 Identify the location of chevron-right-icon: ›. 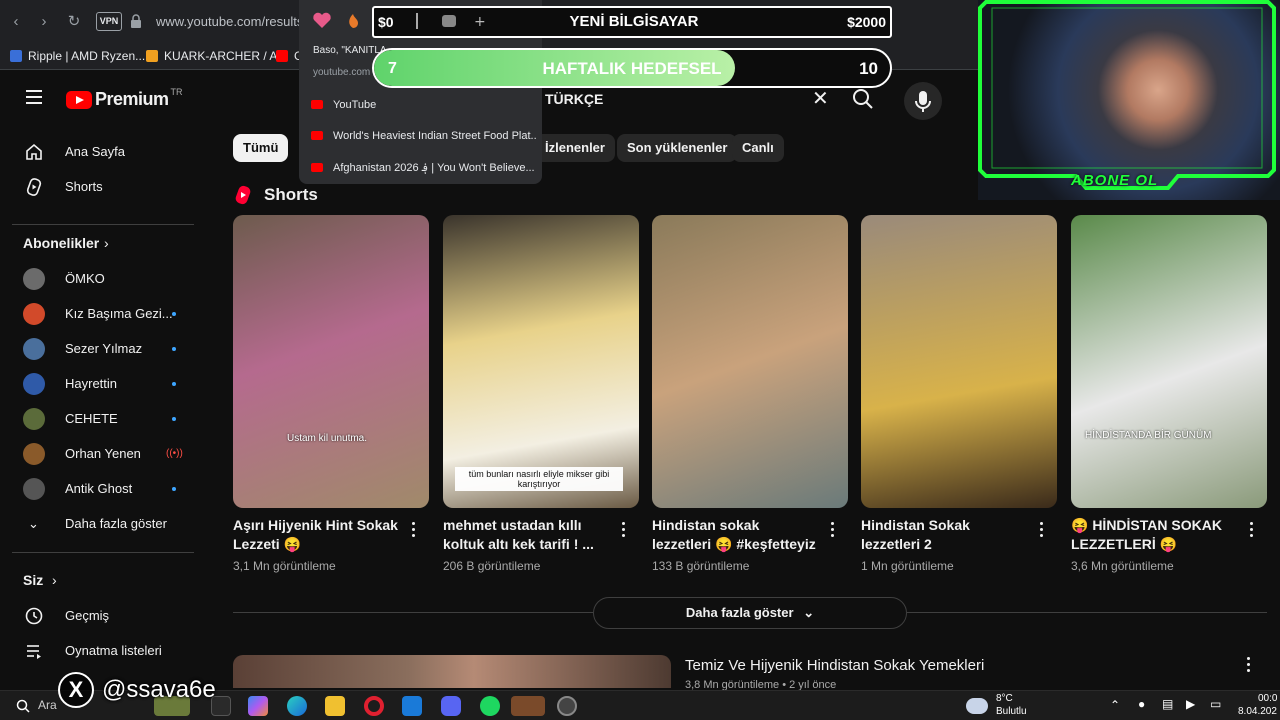
(106, 242).